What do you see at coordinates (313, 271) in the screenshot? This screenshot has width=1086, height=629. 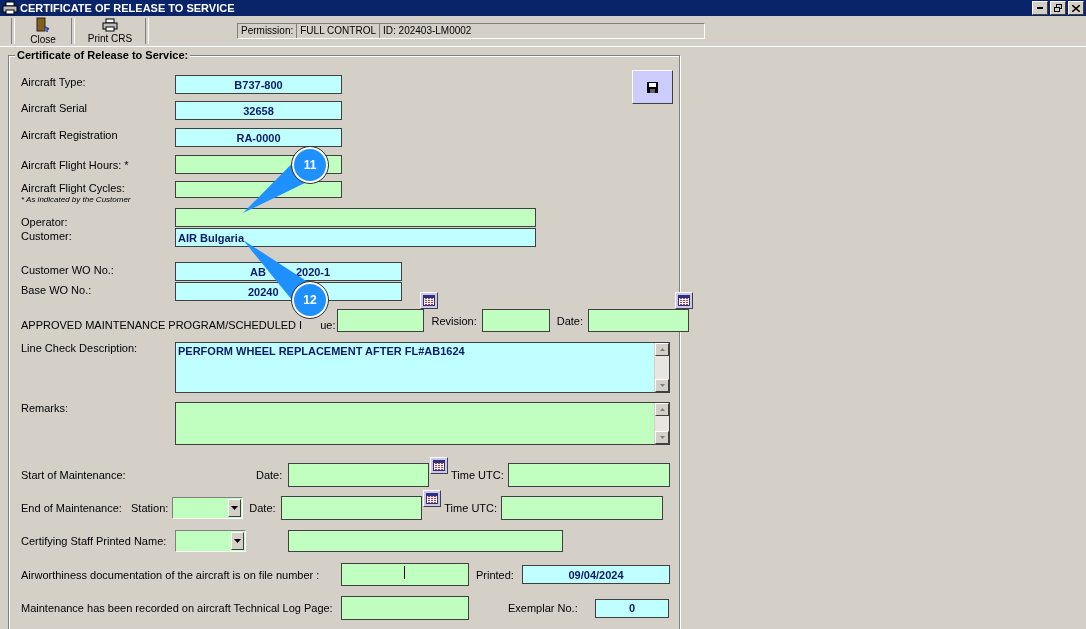 I see `field-value: 2020-1` at bounding box center [313, 271].